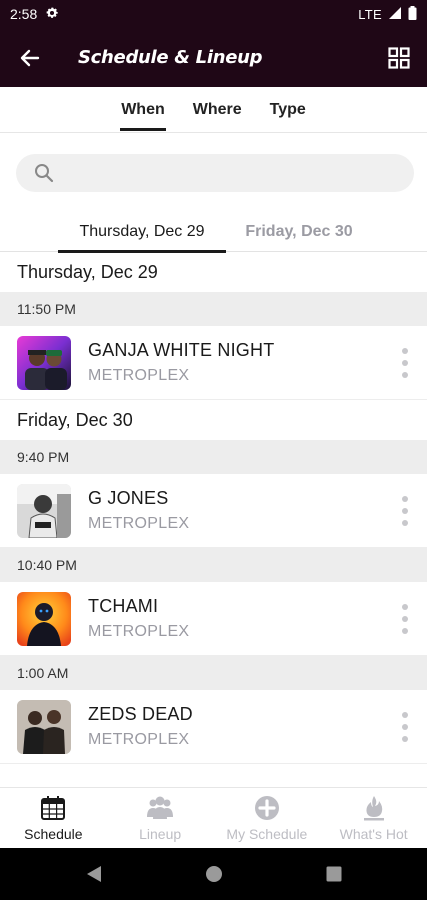 This screenshot has height=900, width=427. I want to click on act-row: ZEDS DEAD METROPLEX, so click(213, 727).